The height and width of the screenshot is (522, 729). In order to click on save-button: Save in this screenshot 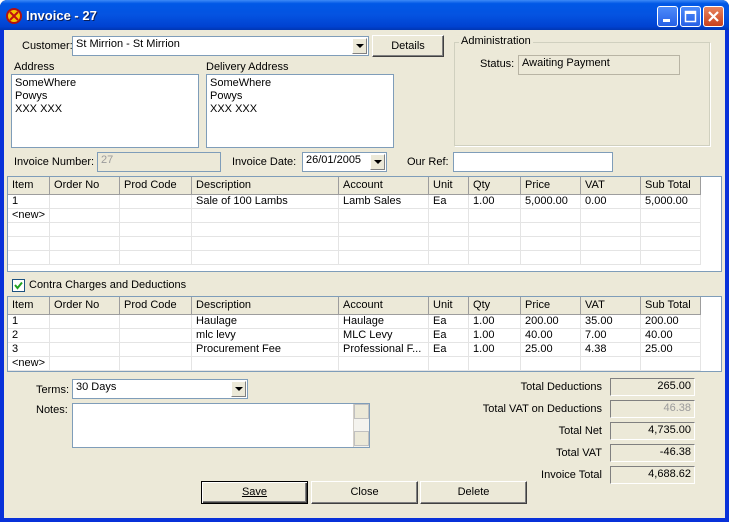, I will do `click(254, 492)`.